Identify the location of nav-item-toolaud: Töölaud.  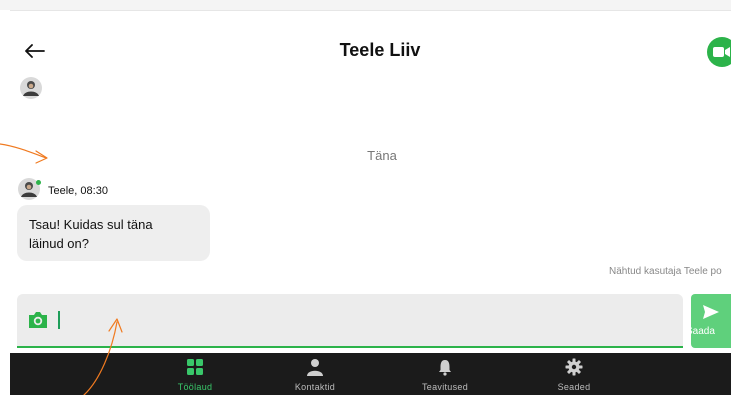
(195, 374).